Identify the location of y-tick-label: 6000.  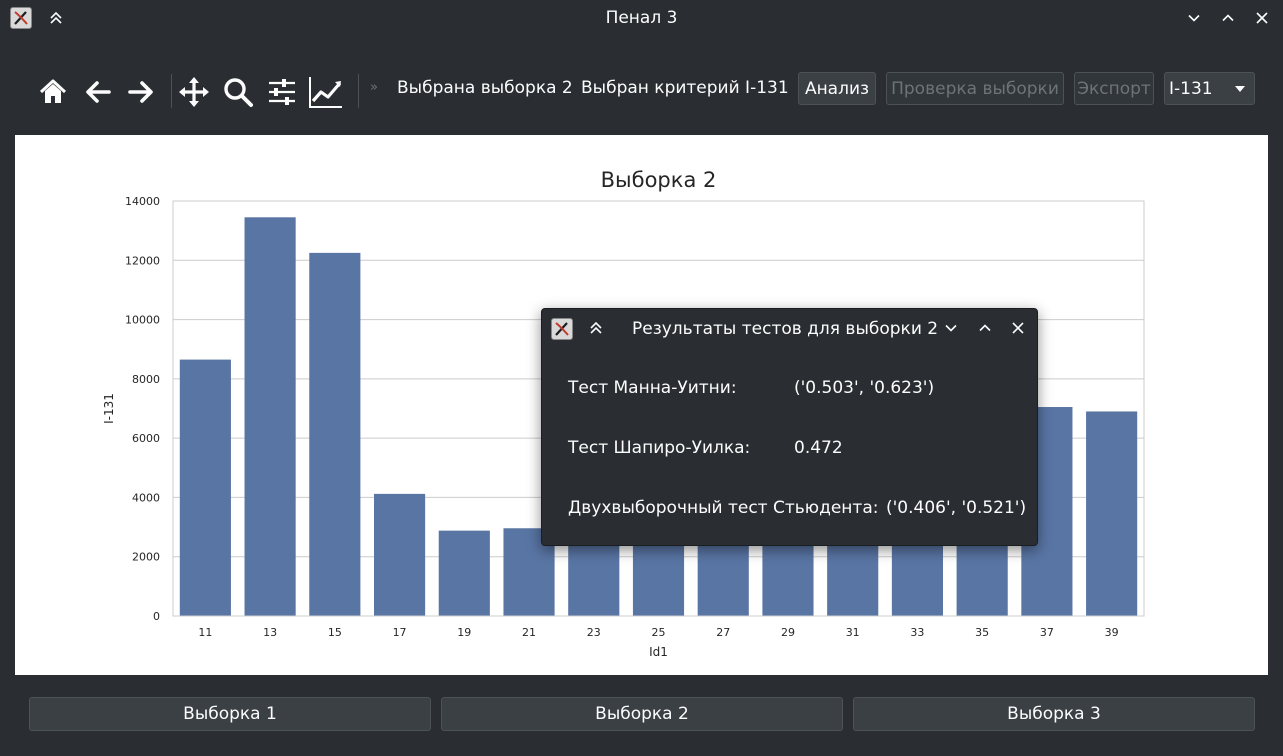
(146, 438).